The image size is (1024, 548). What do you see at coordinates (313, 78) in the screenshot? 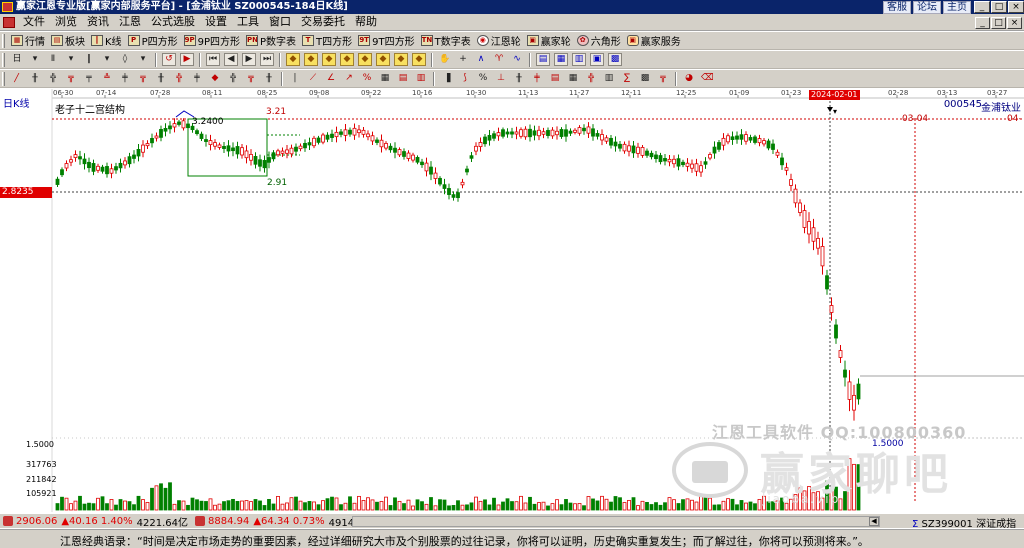
I see `fan-tool-icon: ⟋` at bounding box center [313, 78].